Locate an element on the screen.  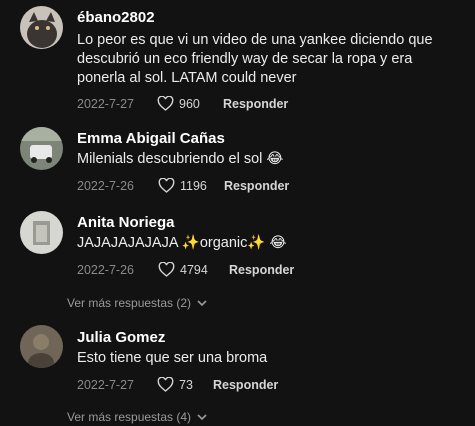
comment-text: Milenials descubriendo el sol 😂 is located at coordinates (267, 159).